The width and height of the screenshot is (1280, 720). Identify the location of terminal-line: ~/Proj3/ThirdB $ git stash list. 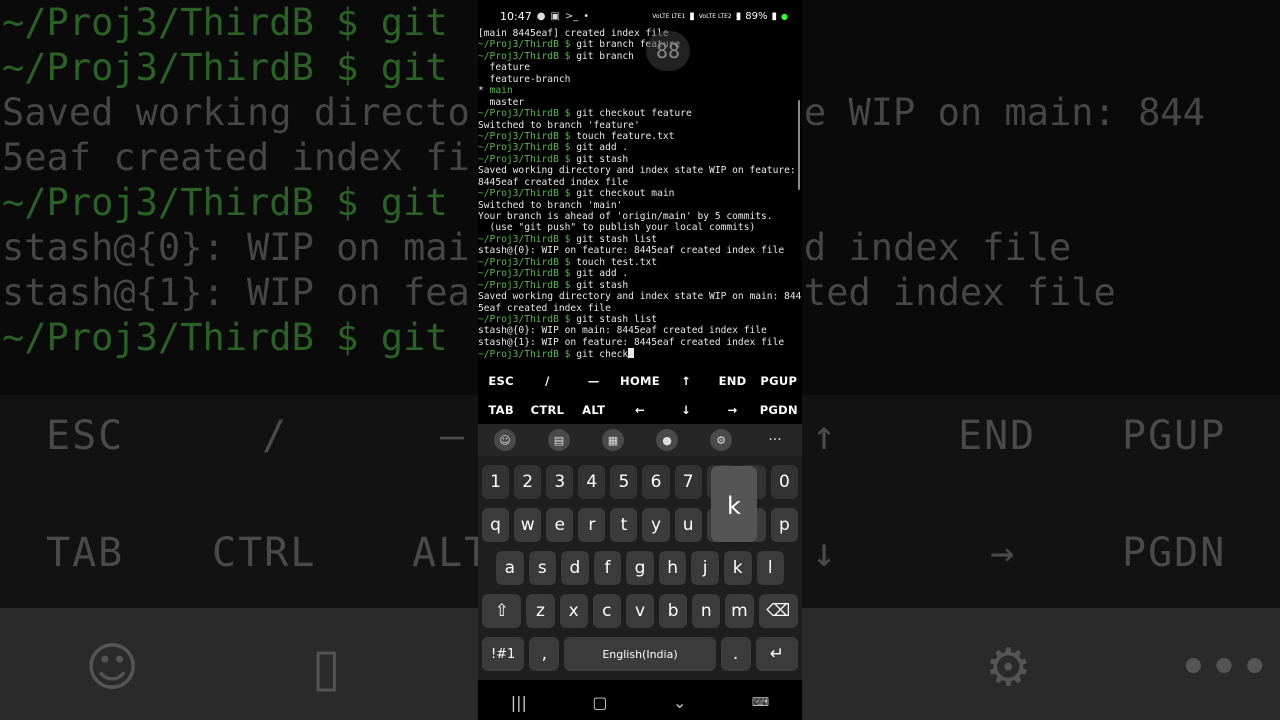
(640, 239).